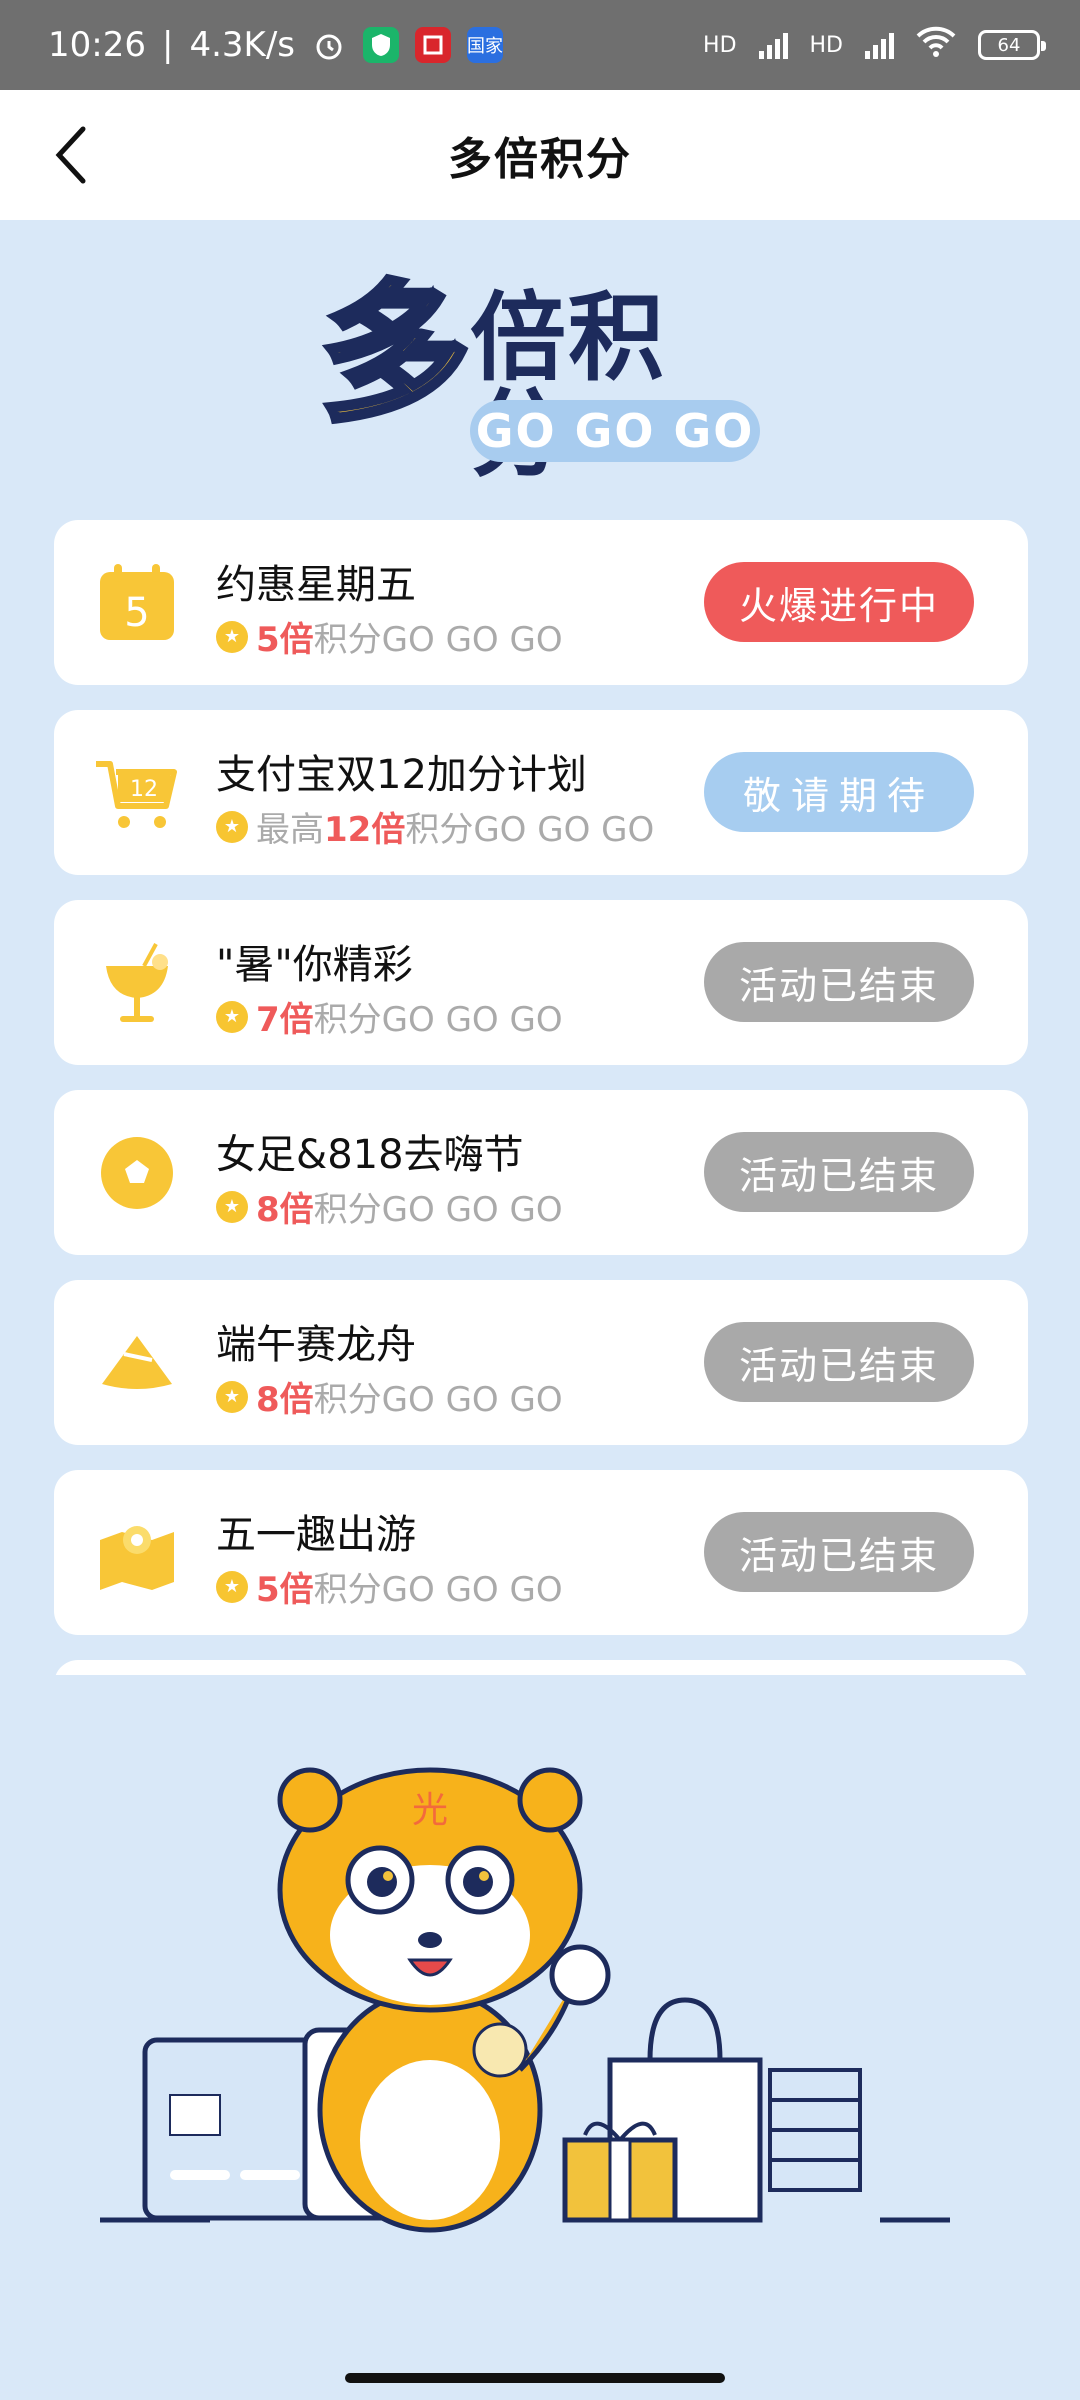  Describe the element at coordinates (137, 1558) in the screenshot. I see `map-pin-icon` at that location.